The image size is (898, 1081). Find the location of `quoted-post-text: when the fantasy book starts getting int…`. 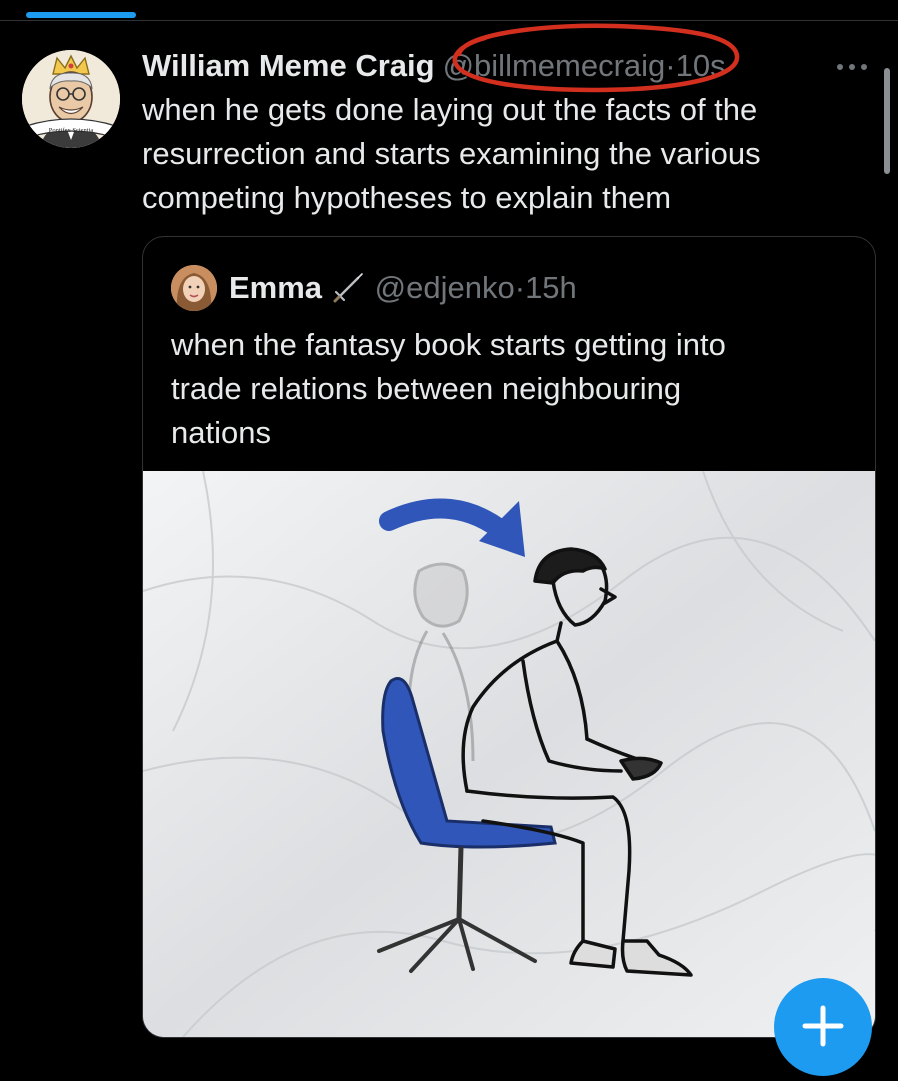

quoted-post-text: when the fantasy book starts getting int… is located at coordinates (511, 389).